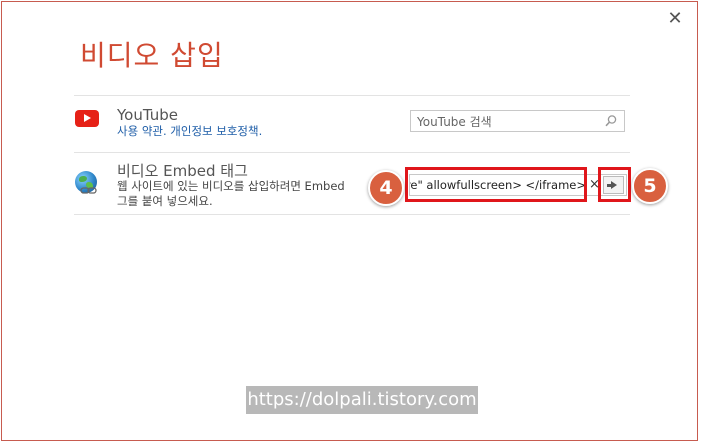  Describe the element at coordinates (88, 190) in the screenshot. I see `chain-link-icon` at that location.